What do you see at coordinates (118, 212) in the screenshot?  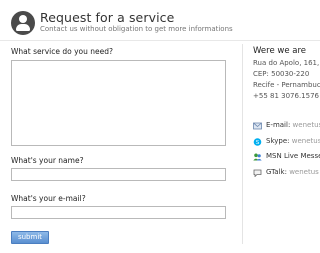 I see `email-field` at bounding box center [118, 212].